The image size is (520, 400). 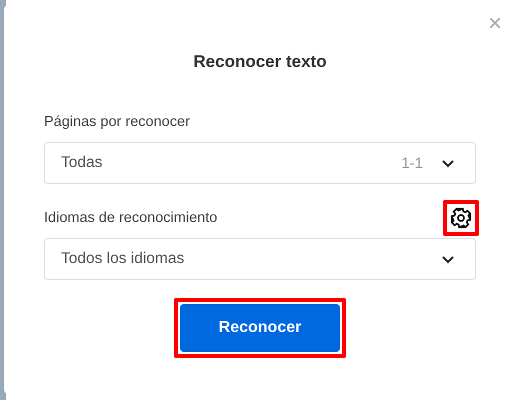 I want to click on dropdown: Todas 1-1, so click(x=260, y=163).